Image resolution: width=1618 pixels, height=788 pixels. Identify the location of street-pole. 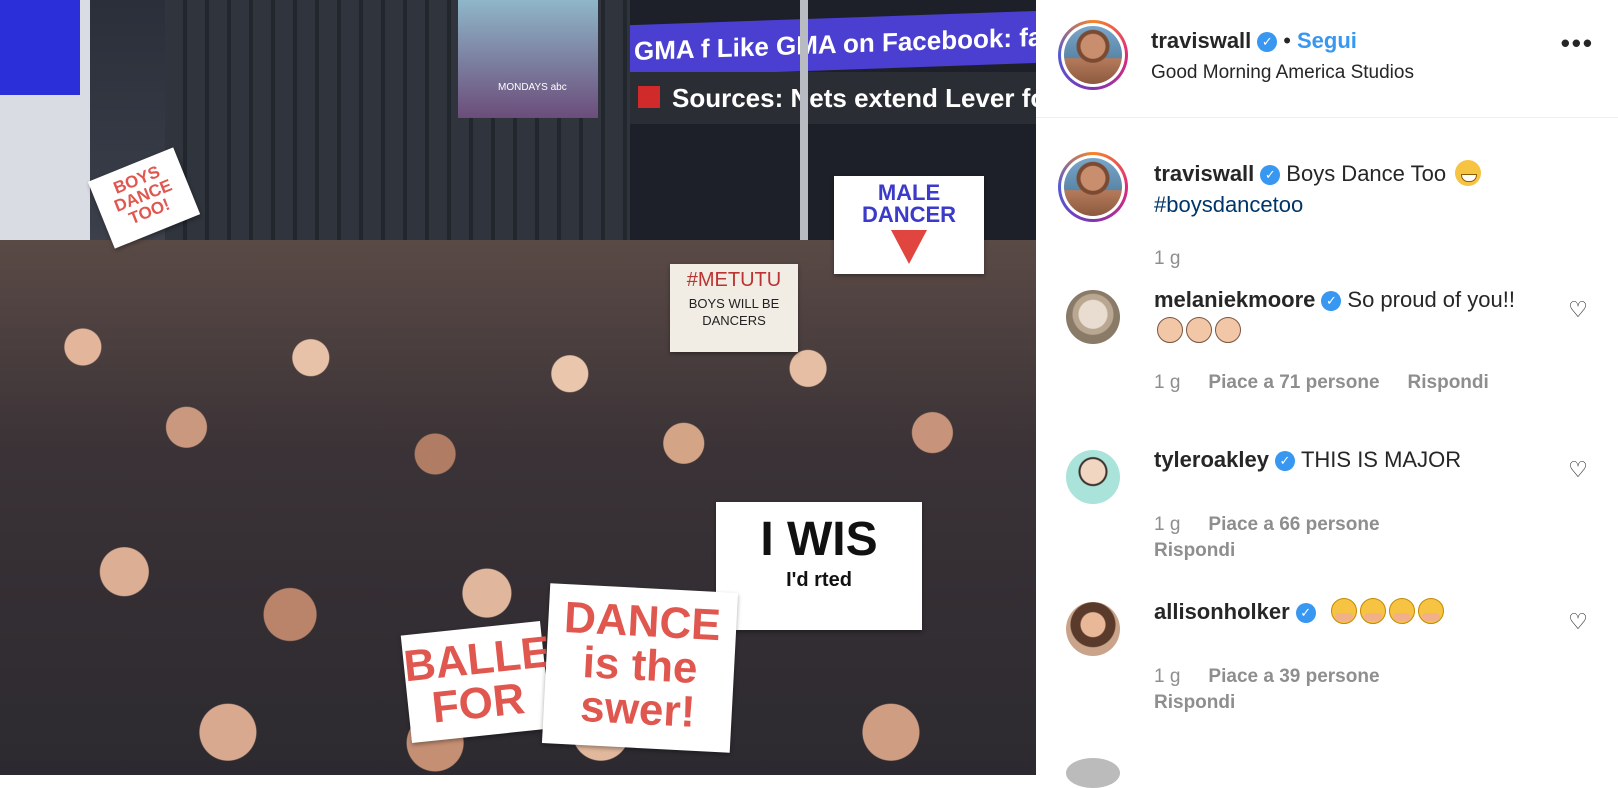
(804, 140).